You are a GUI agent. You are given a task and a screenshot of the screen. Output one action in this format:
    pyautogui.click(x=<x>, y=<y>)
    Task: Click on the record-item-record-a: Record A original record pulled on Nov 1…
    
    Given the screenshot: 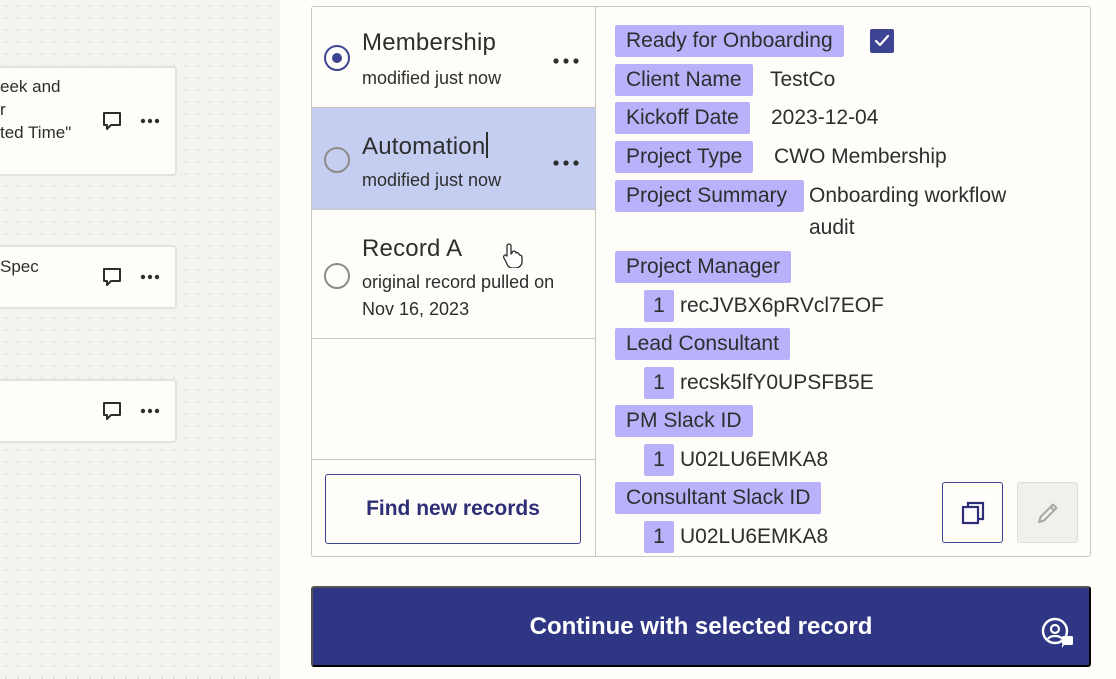 What is the action you would take?
    pyautogui.click(x=453, y=274)
    